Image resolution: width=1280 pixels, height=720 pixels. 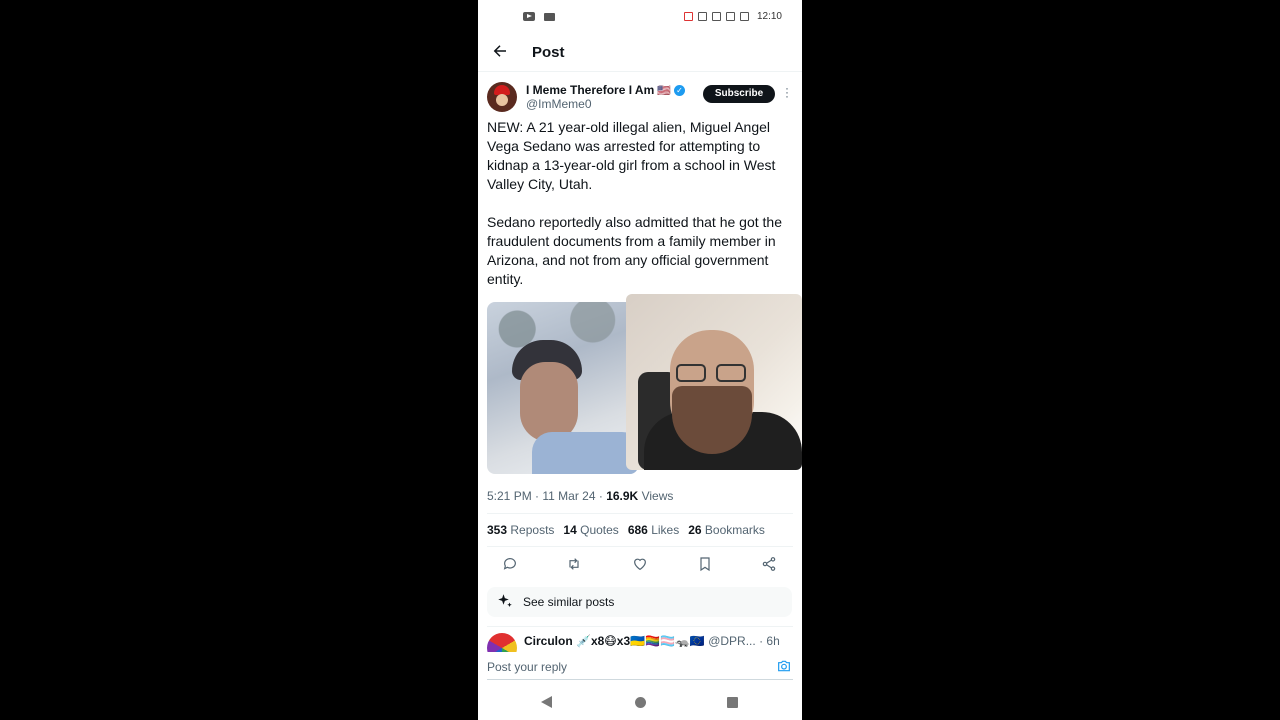 I want to click on views-count: 16.9K, so click(x=622, y=496).